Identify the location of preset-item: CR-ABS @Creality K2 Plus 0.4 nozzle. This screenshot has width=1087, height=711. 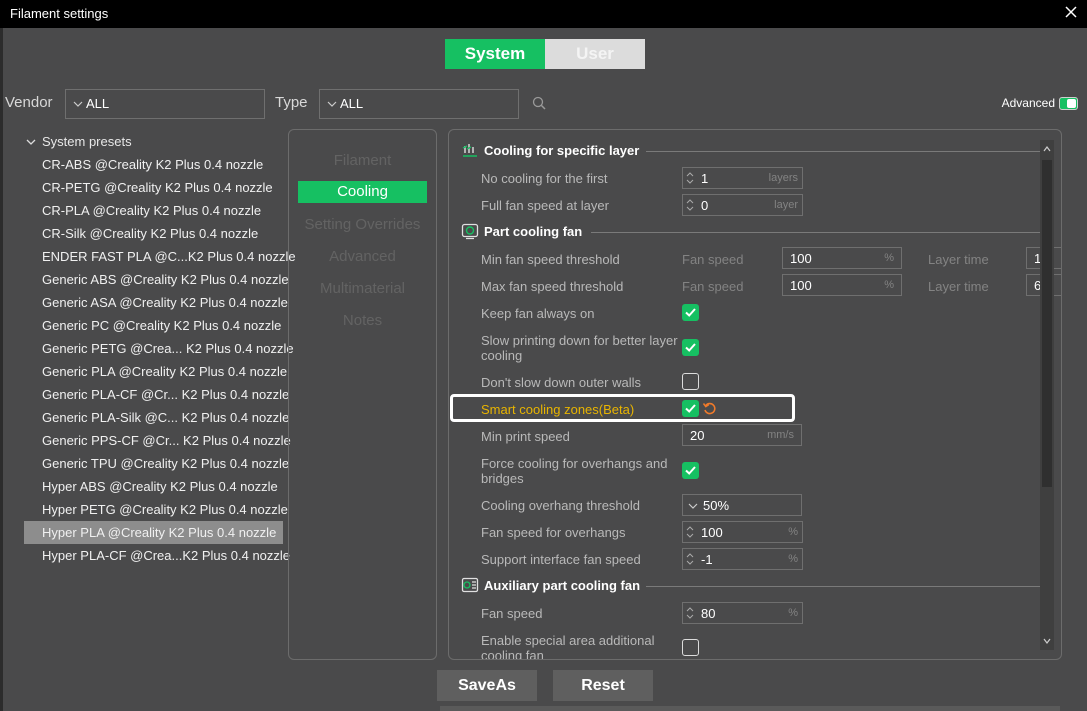
(153, 164).